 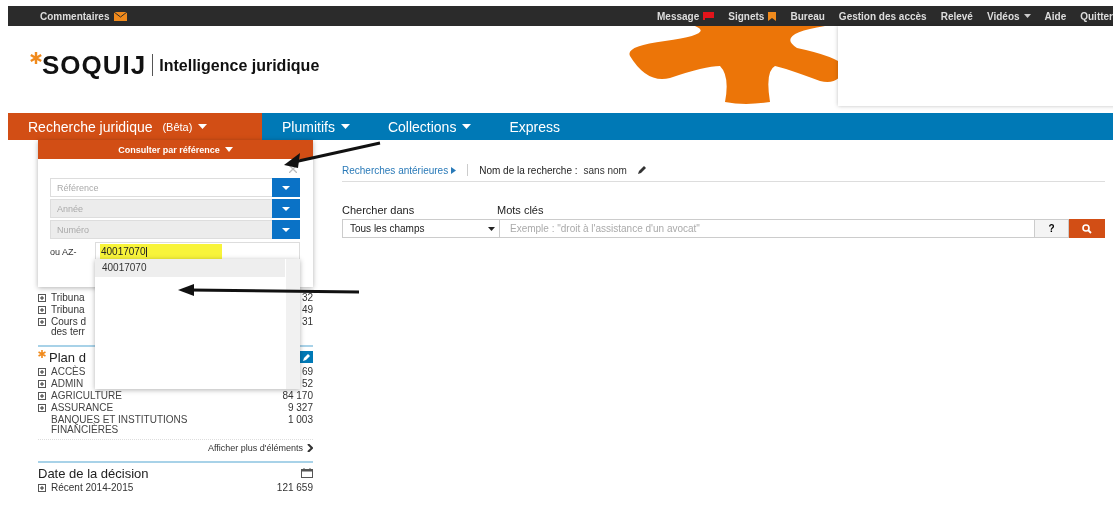 What do you see at coordinates (64, 251) in the screenshot?
I see `az-label: ou AZ-` at bounding box center [64, 251].